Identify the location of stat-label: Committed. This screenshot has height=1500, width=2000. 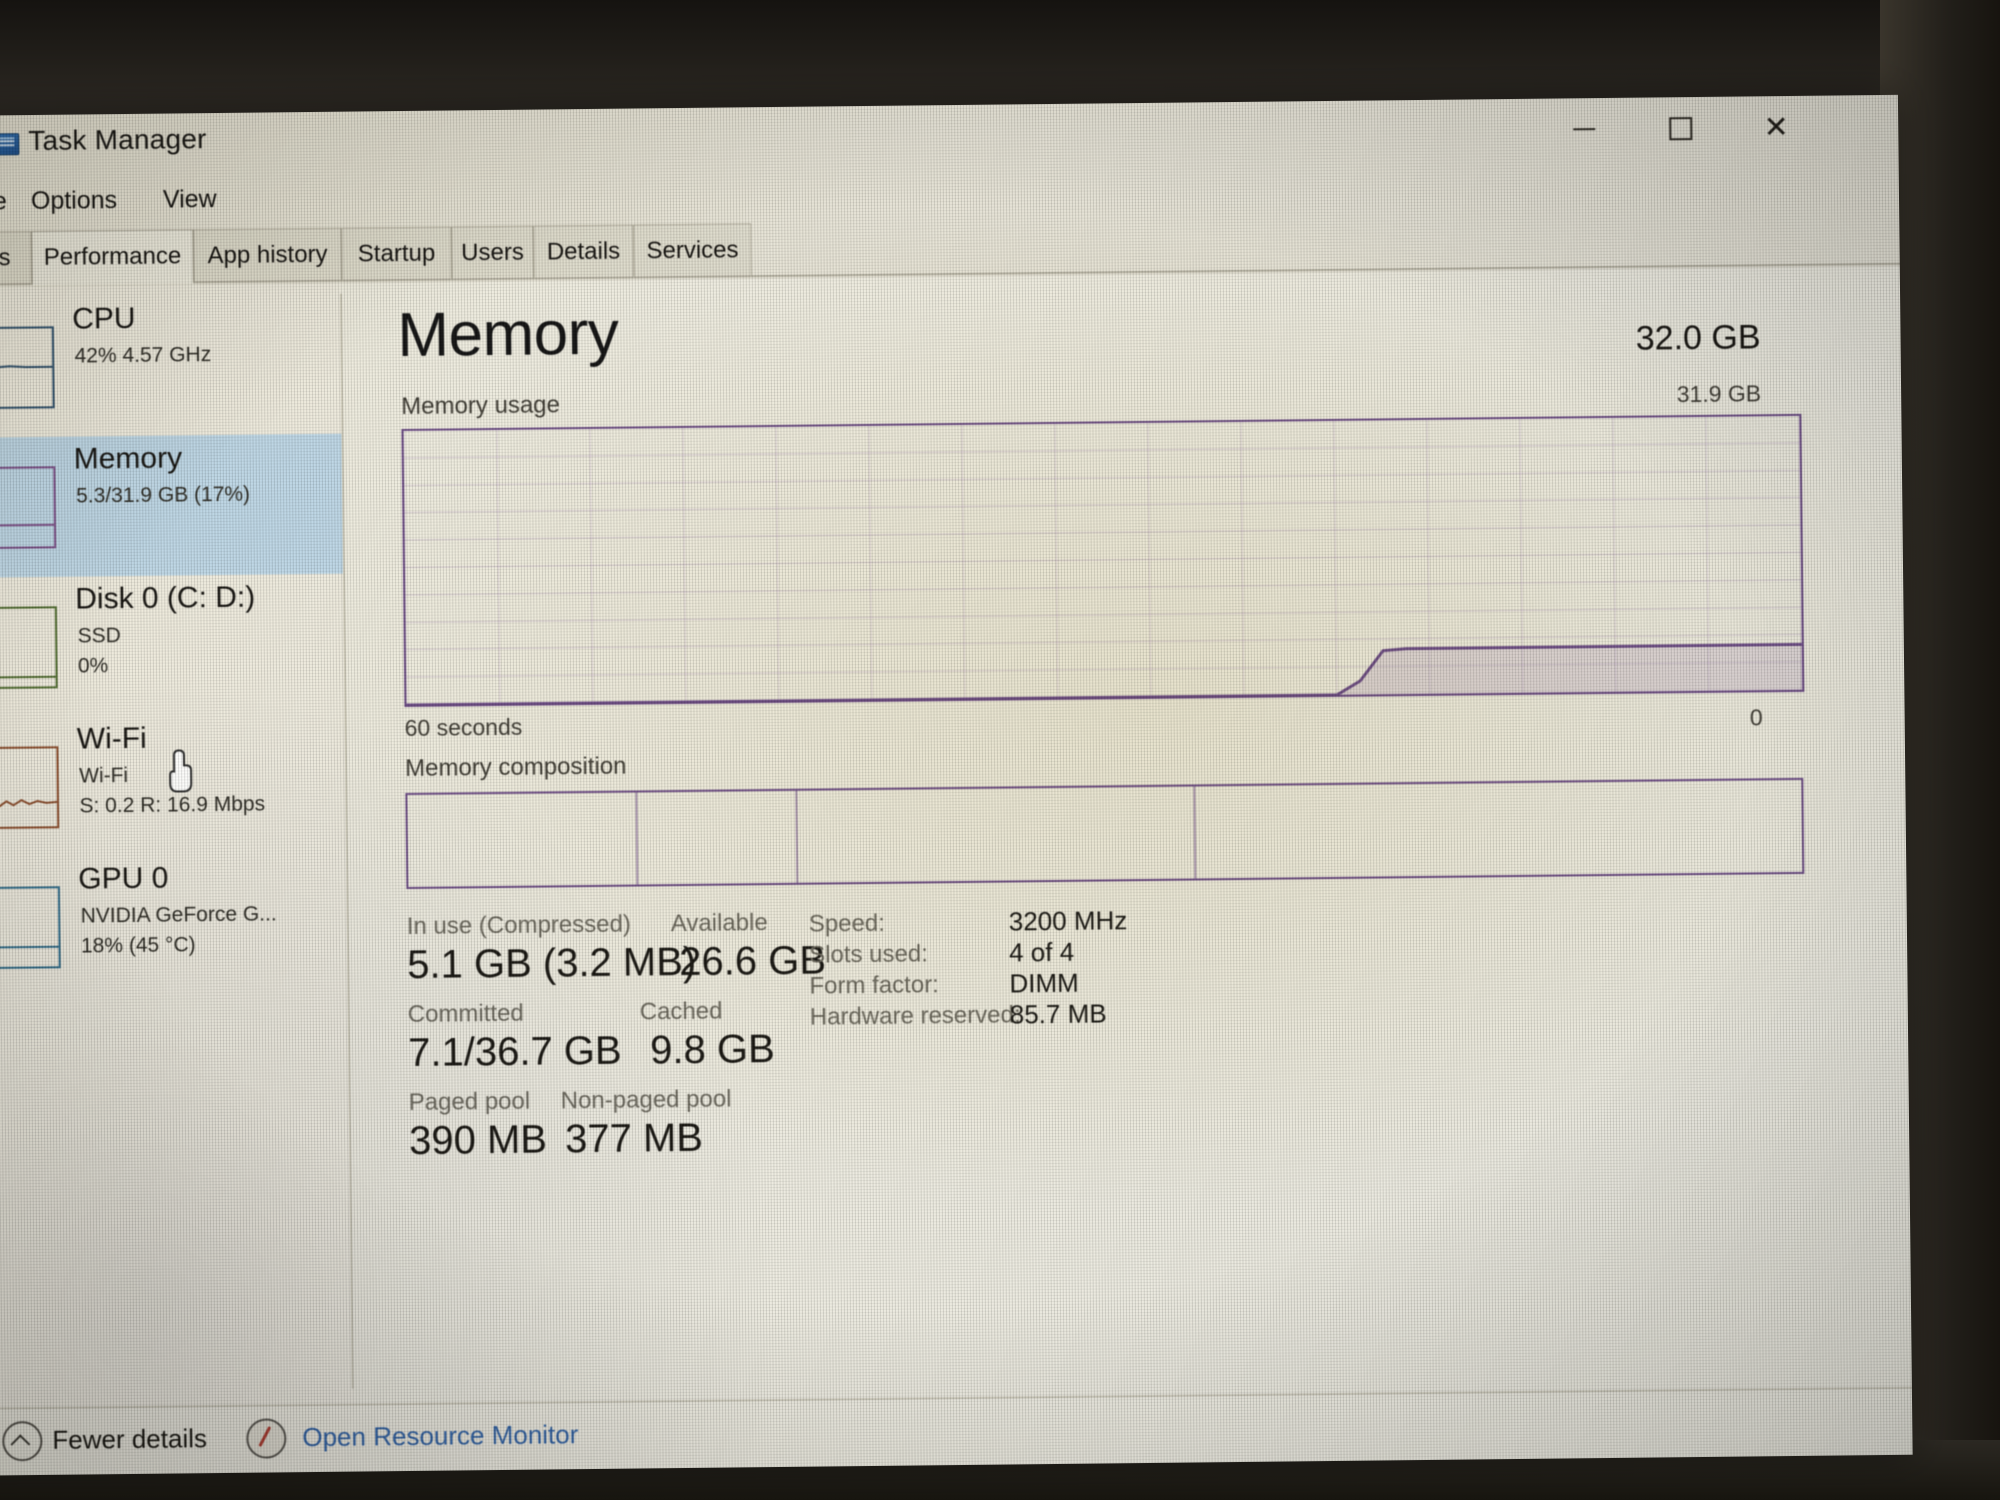
(465, 1013).